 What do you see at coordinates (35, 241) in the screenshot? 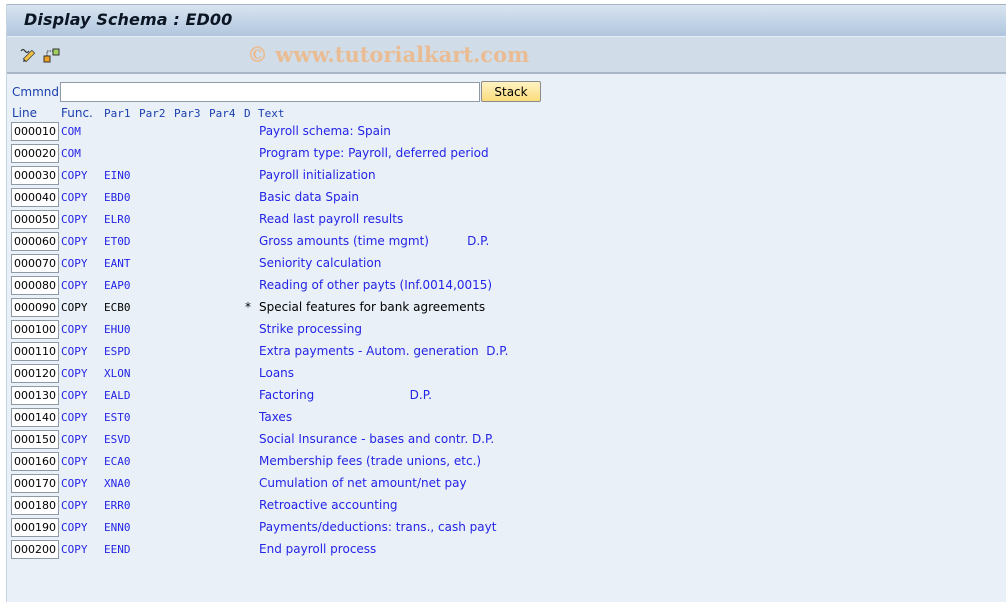
I see `line-number-field: 000060` at bounding box center [35, 241].